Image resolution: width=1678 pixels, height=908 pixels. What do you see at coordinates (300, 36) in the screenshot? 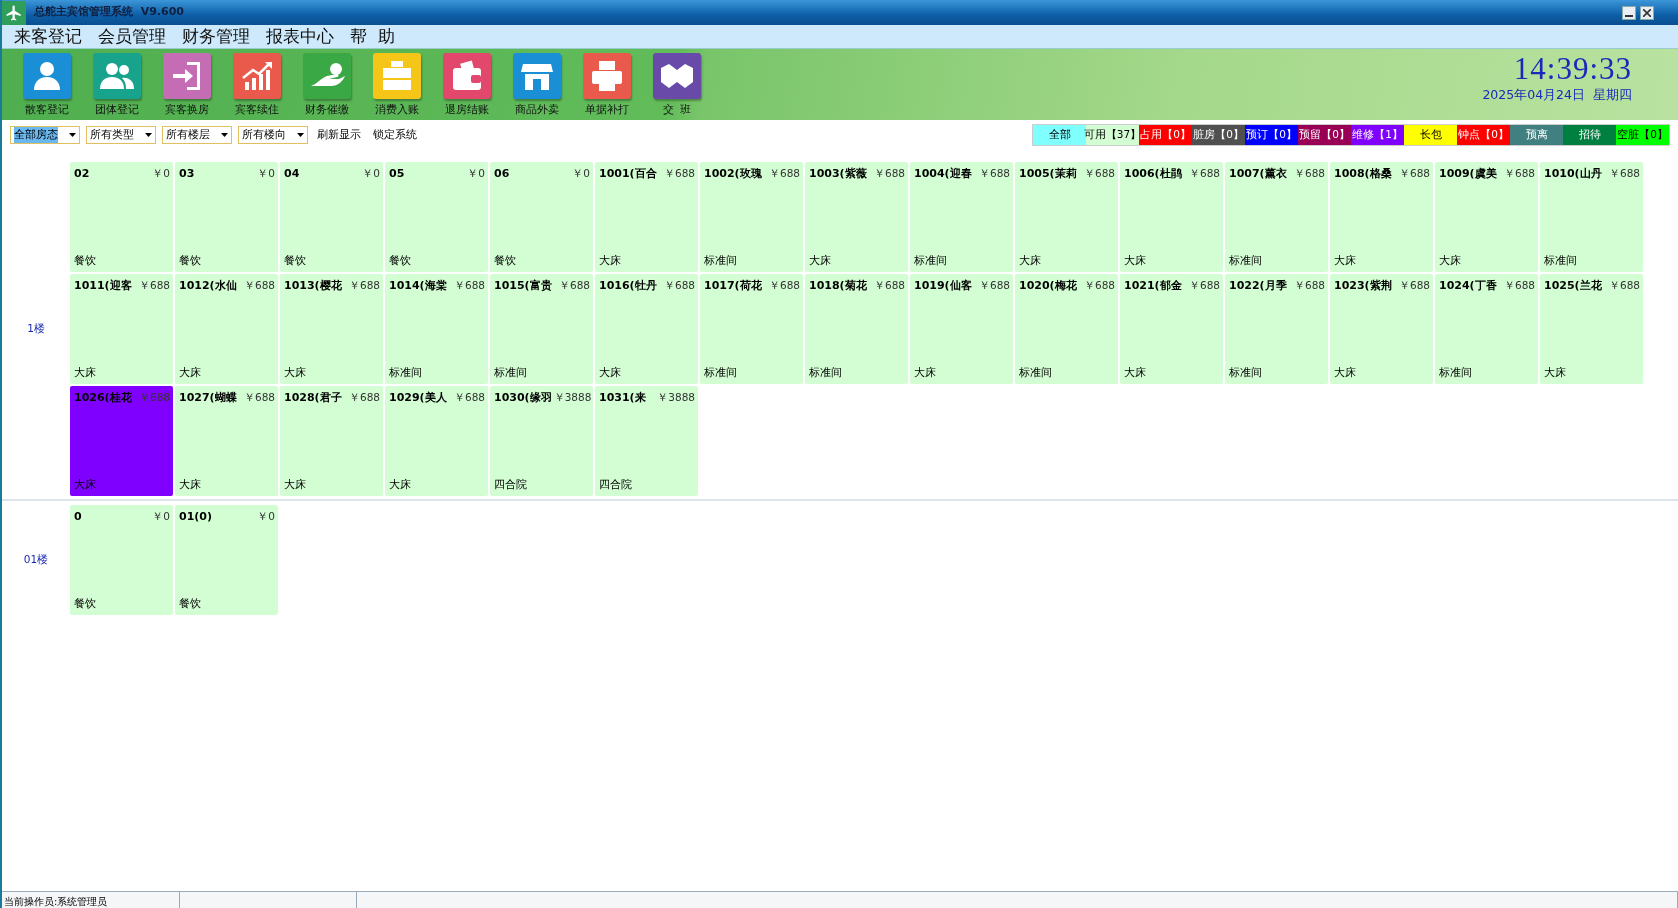
I see `menu-item: 报表中心` at bounding box center [300, 36].